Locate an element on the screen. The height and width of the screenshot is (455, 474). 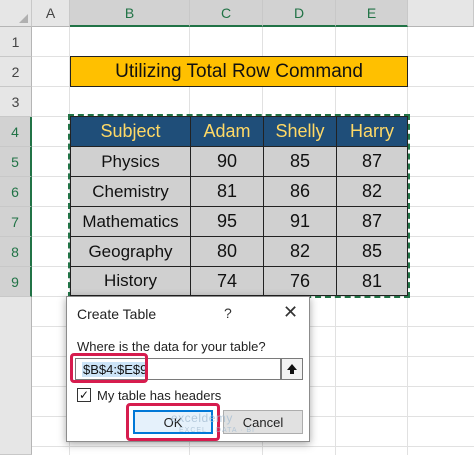
range-highlight-box is located at coordinates (109, 368).